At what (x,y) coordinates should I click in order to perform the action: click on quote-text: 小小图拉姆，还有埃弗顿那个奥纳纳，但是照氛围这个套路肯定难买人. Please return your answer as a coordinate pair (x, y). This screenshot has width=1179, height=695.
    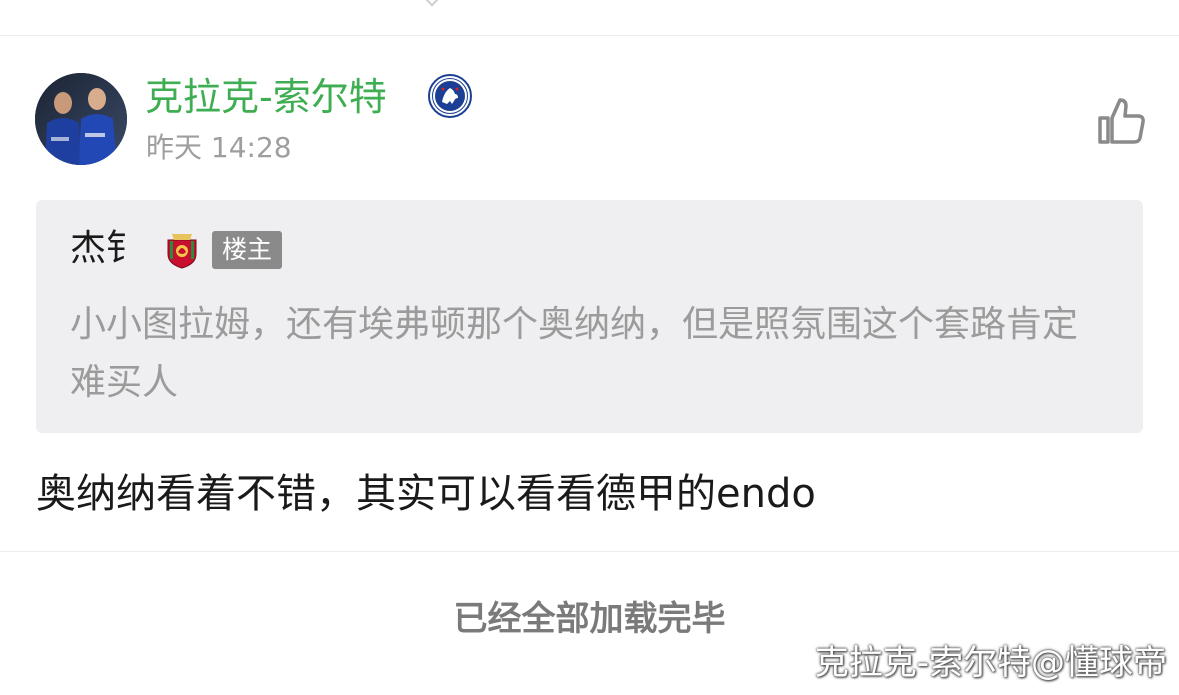
    Looking at the image, I should click on (574, 353).